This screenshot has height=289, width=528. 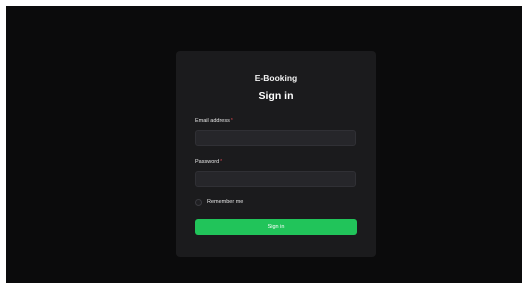 I want to click on sign-in-button: Sign in, so click(x=276, y=227).